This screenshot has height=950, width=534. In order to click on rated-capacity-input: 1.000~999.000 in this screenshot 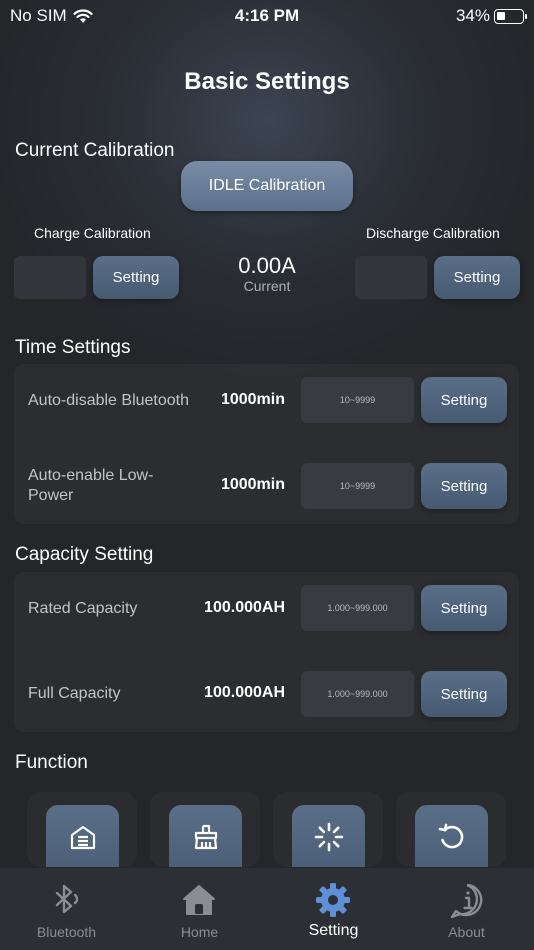, I will do `click(357, 608)`.